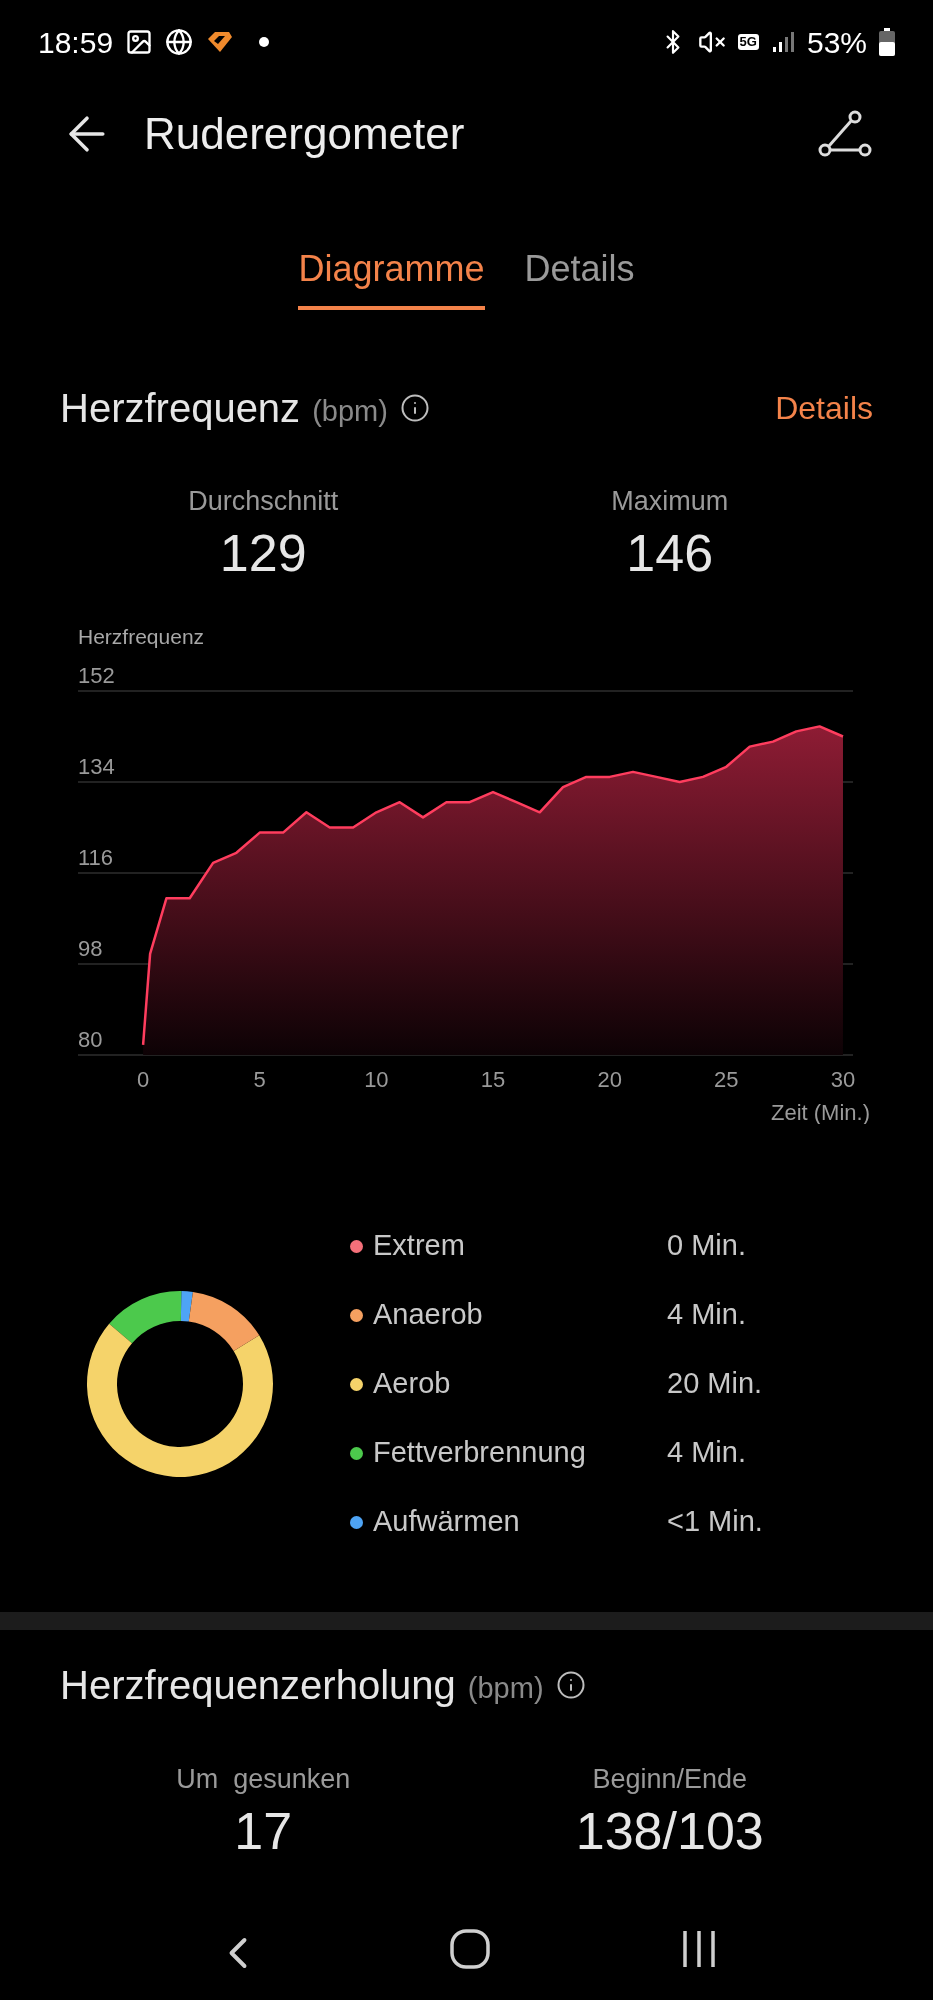  Describe the element at coordinates (493, 1079) in the screenshot. I see `x-tick-label: 15` at that location.